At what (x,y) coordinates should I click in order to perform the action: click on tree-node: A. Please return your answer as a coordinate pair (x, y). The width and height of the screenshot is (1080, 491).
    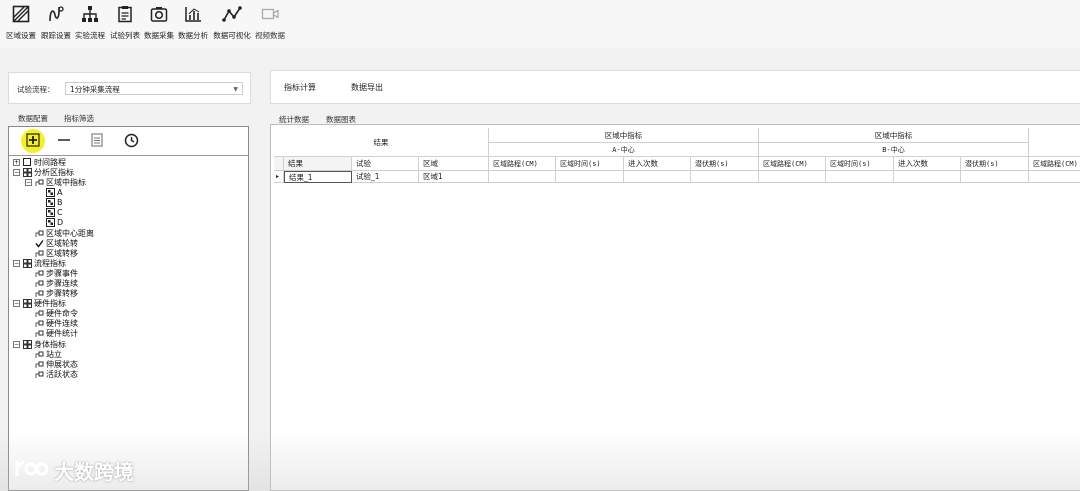
    Looking at the image, I should click on (53, 192).